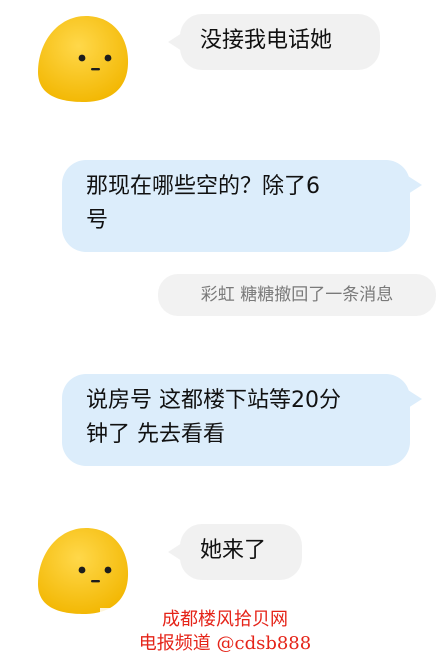 The width and height of the screenshot is (442, 660). Describe the element at coordinates (97, 220) in the screenshot. I see `message-text-line: 号` at that location.